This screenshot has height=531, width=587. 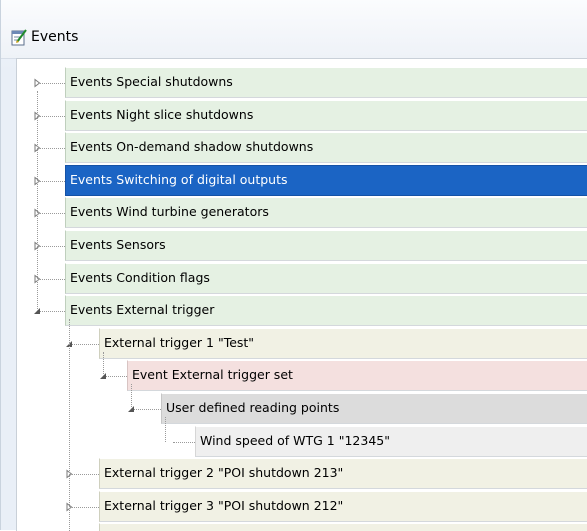 What do you see at coordinates (326, 82) in the screenshot?
I see `tree-node: Events Special shutdowns` at bounding box center [326, 82].